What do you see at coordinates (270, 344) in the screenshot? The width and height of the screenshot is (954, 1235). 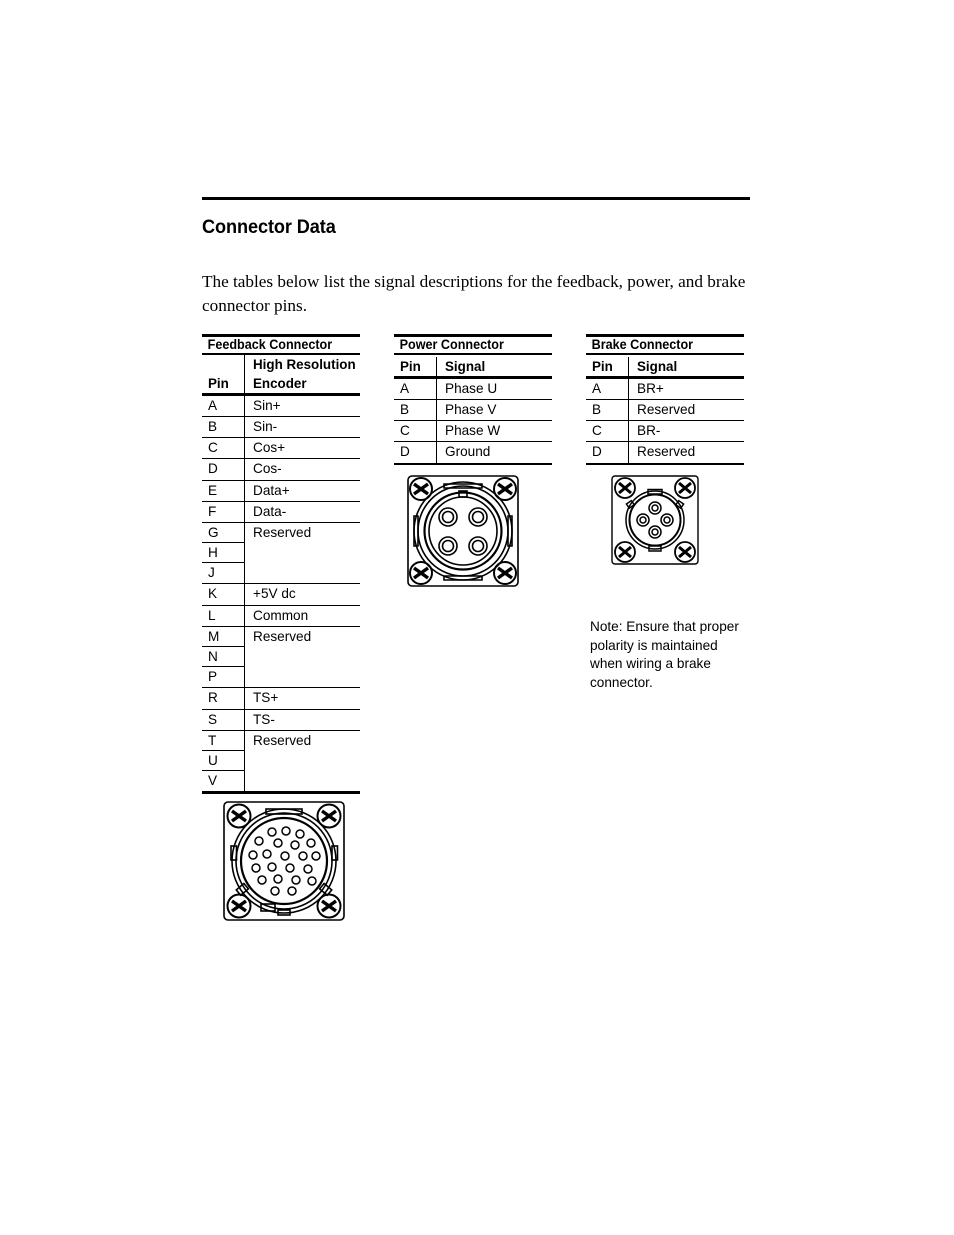 I see `feedback-table-title: Feedback Connector` at bounding box center [270, 344].